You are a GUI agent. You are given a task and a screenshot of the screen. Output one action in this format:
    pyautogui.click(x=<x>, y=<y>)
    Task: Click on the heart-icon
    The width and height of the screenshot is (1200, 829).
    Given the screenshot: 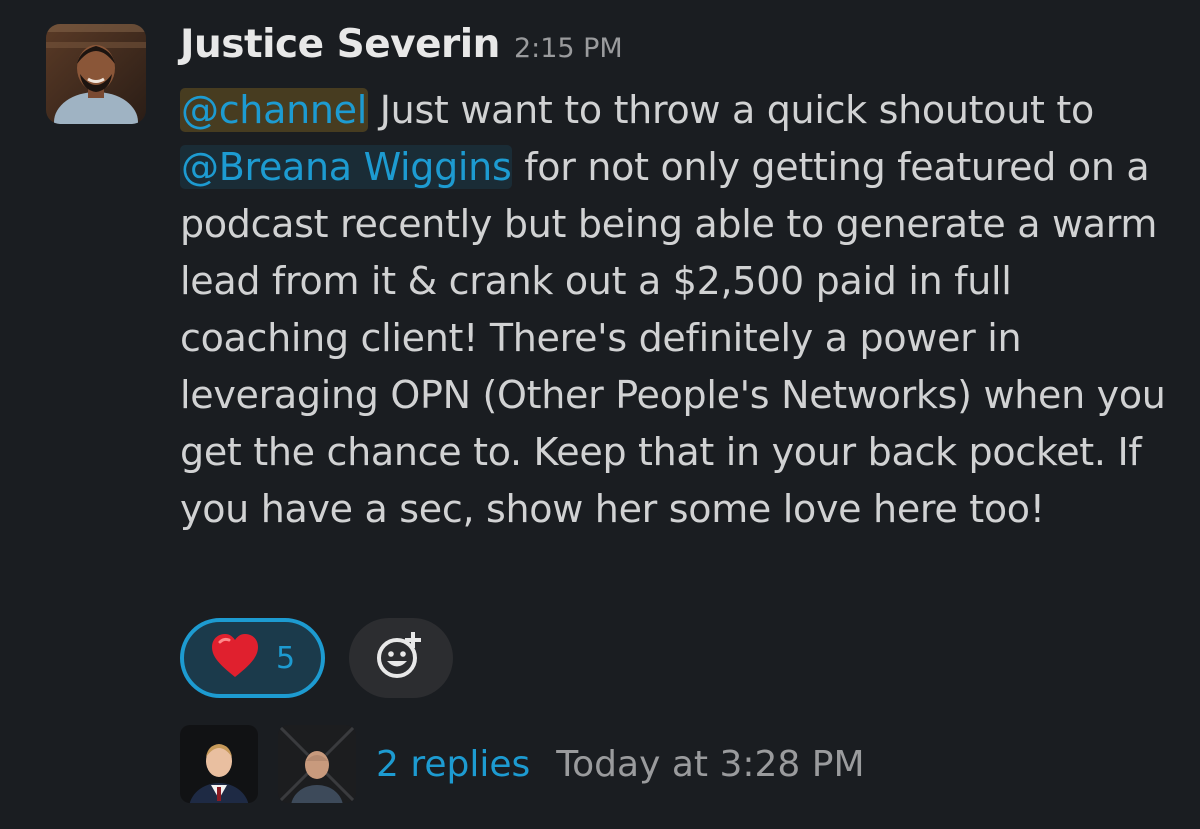 What is the action you would take?
    pyautogui.click(x=235, y=658)
    